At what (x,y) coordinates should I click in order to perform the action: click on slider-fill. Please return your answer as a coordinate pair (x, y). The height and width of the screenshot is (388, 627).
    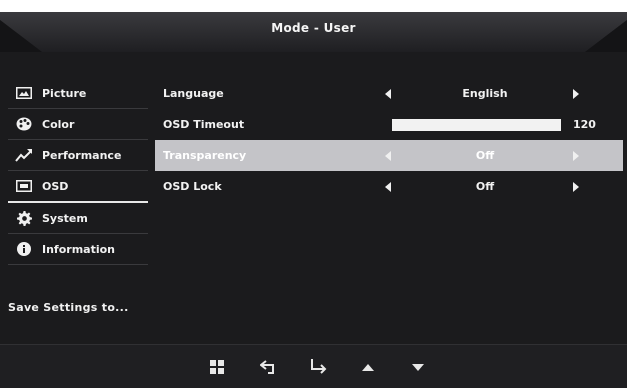
    Looking at the image, I should click on (476, 124).